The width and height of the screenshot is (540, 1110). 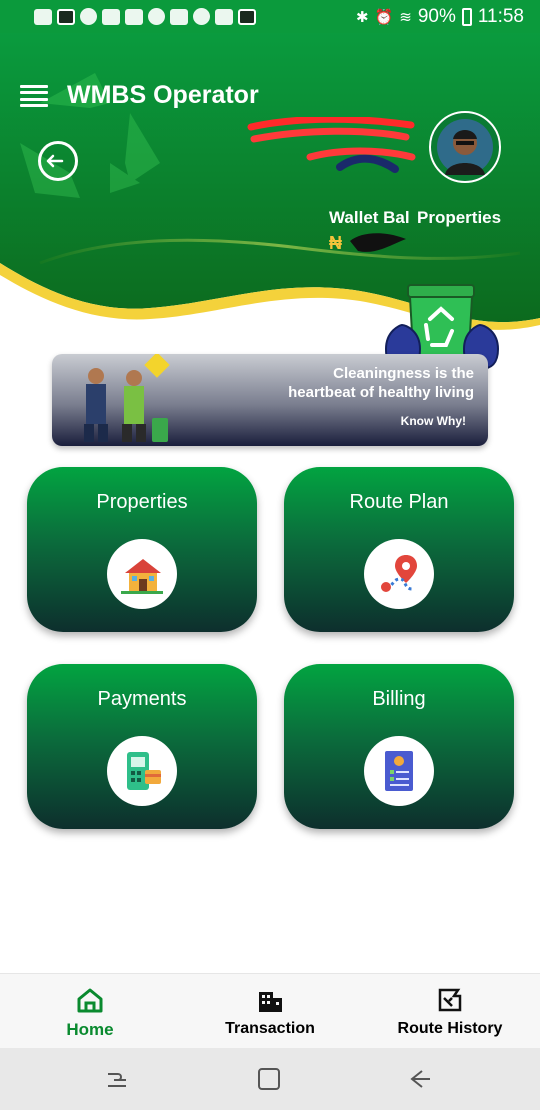 I want to click on bank-app-icon, so click(x=66, y=16).